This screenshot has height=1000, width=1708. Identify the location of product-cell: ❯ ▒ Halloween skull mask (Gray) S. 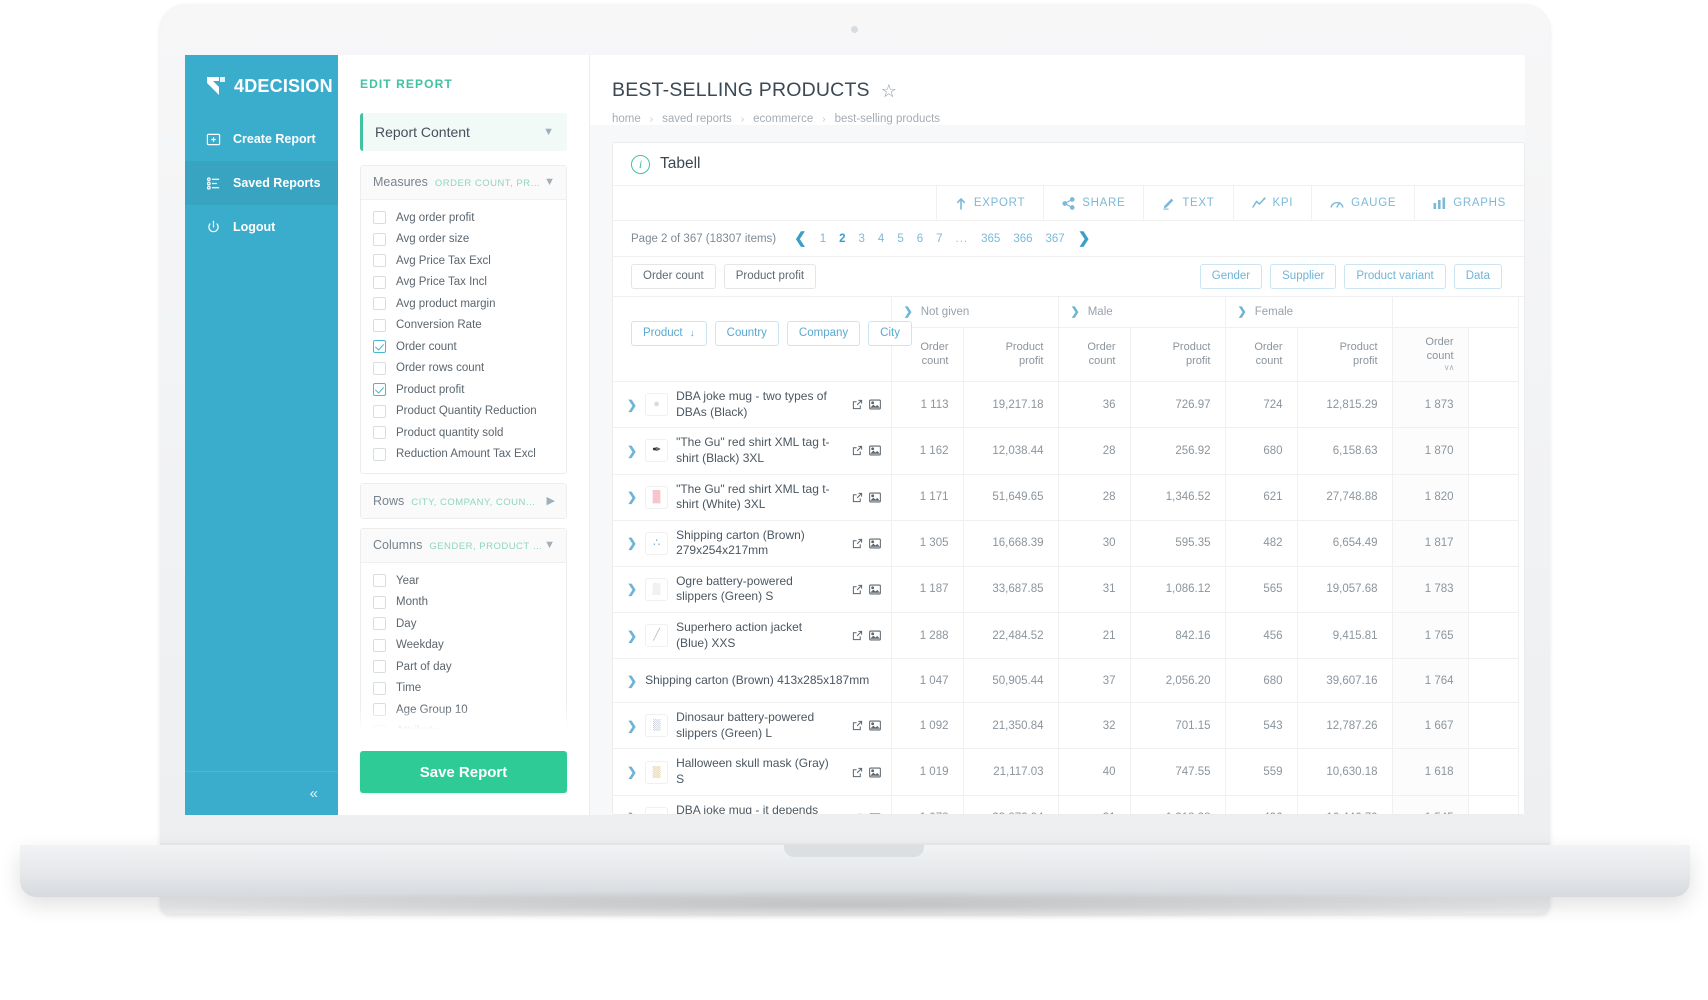
(752, 772).